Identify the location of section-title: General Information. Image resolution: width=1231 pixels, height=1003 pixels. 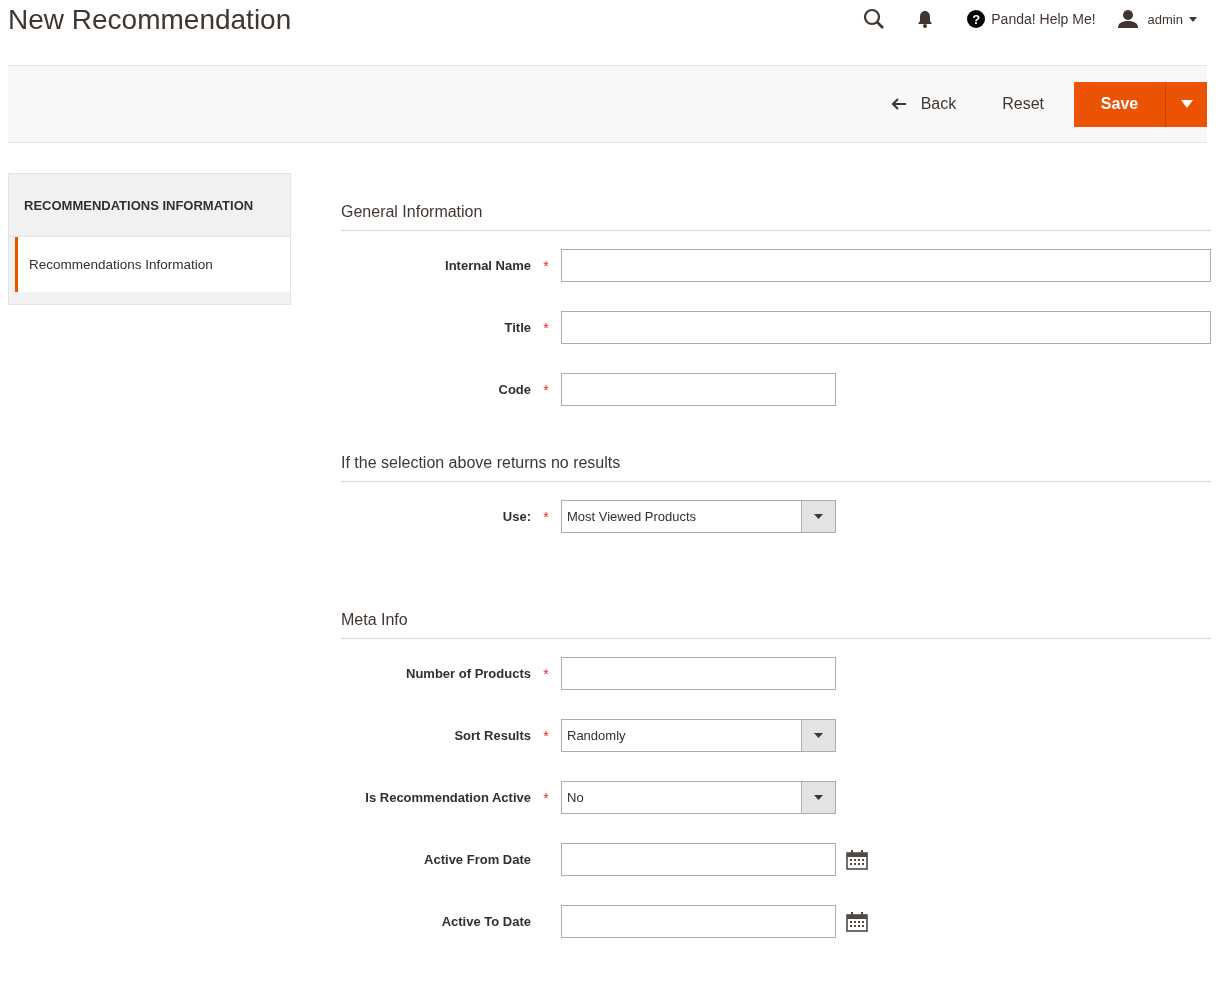
(776, 217).